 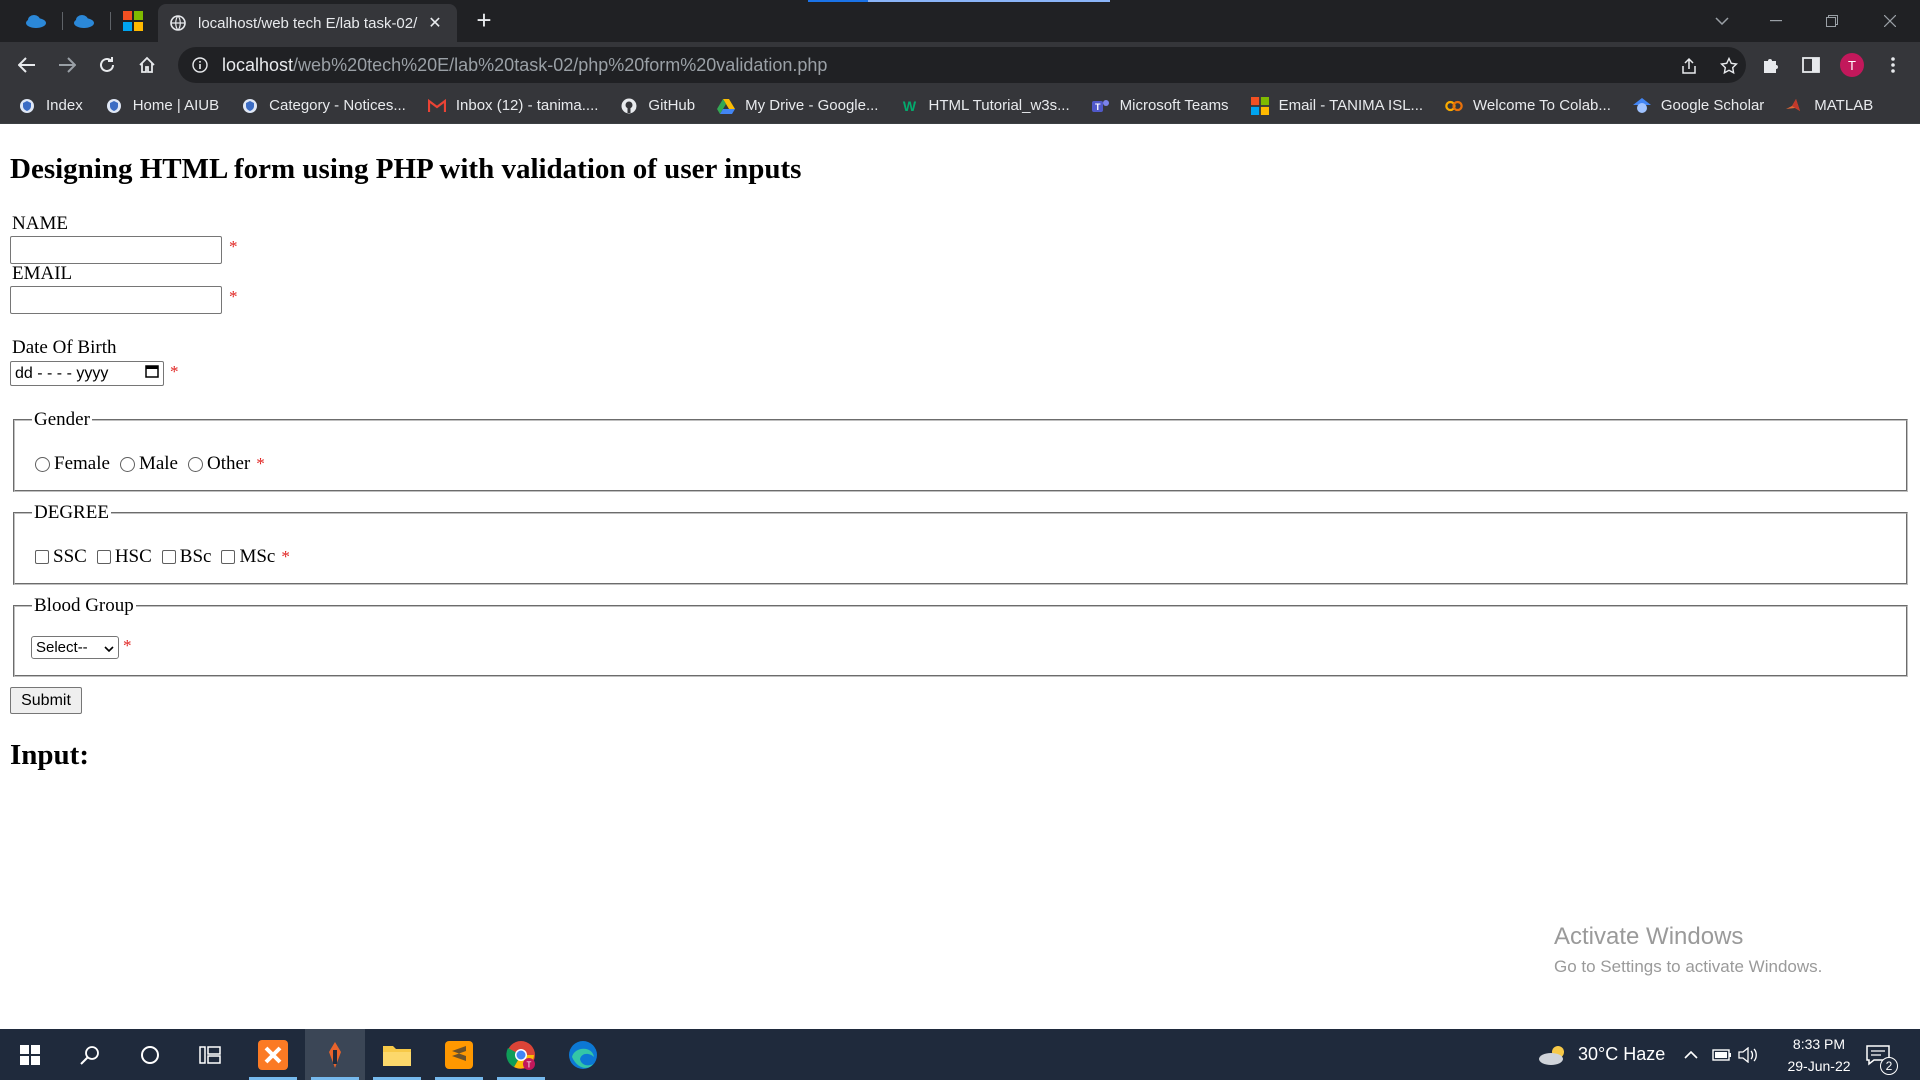 What do you see at coordinates (62, 373) in the screenshot?
I see `dob-placeholder: dd - - - - yyyy` at bounding box center [62, 373].